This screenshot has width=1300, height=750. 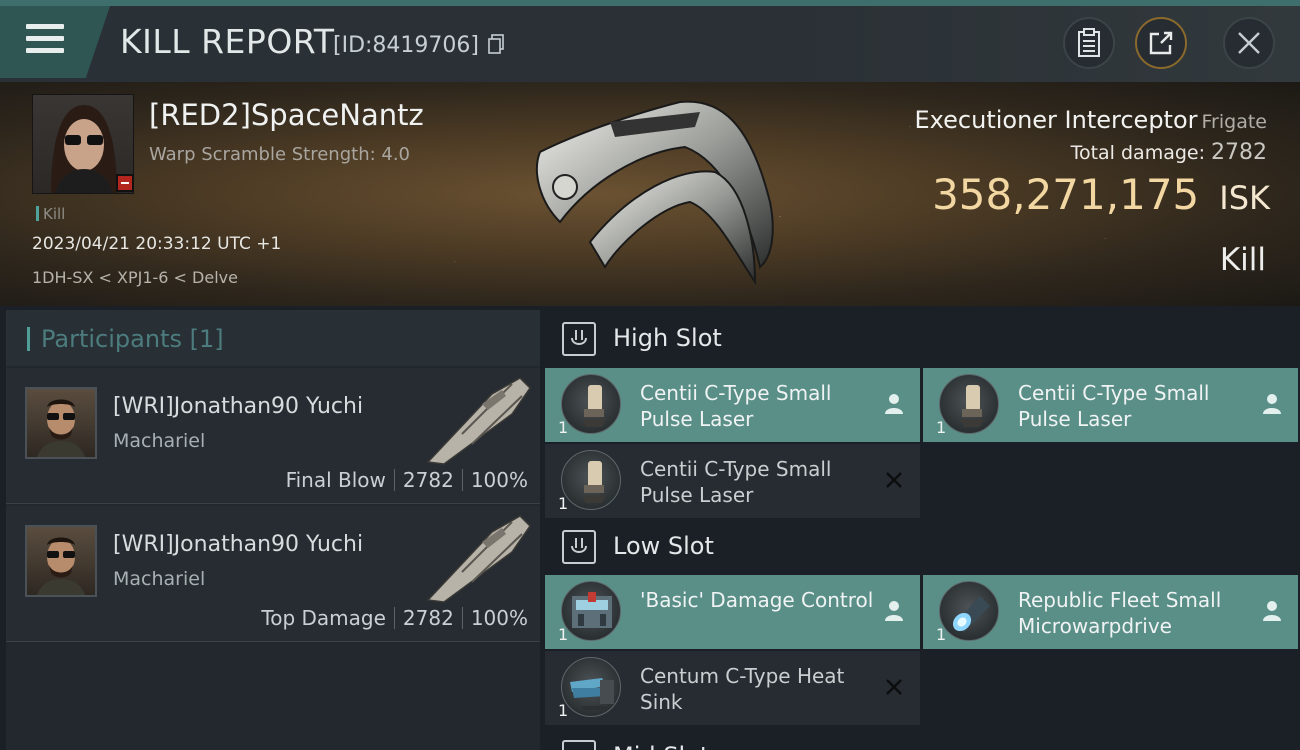 I want to click on participant-stats: Final Blow 2782 100%, so click(x=407, y=480).